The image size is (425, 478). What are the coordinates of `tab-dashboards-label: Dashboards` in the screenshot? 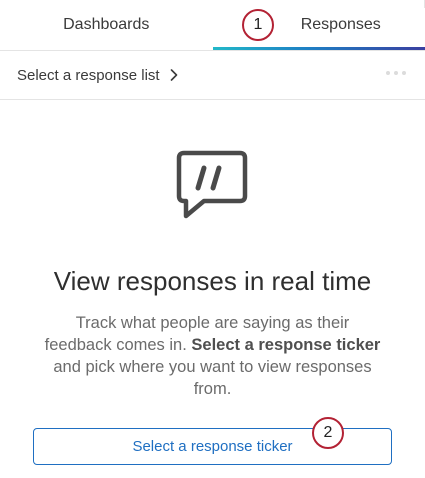 It's located at (106, 24).